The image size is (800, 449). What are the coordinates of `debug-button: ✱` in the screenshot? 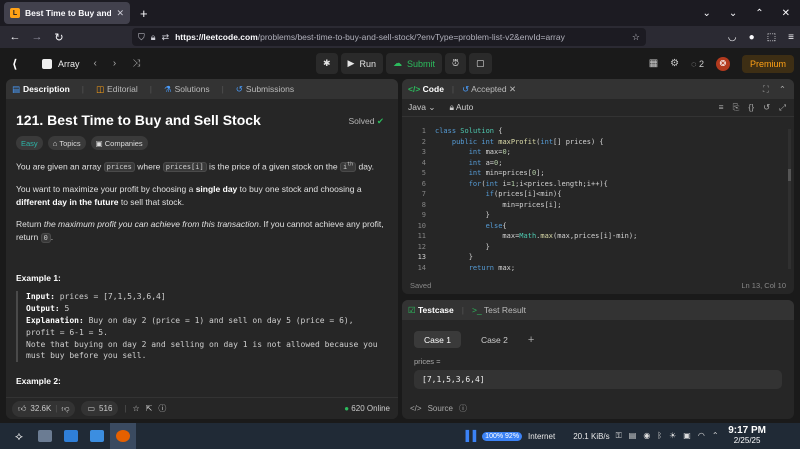 It's located at (327, 63).